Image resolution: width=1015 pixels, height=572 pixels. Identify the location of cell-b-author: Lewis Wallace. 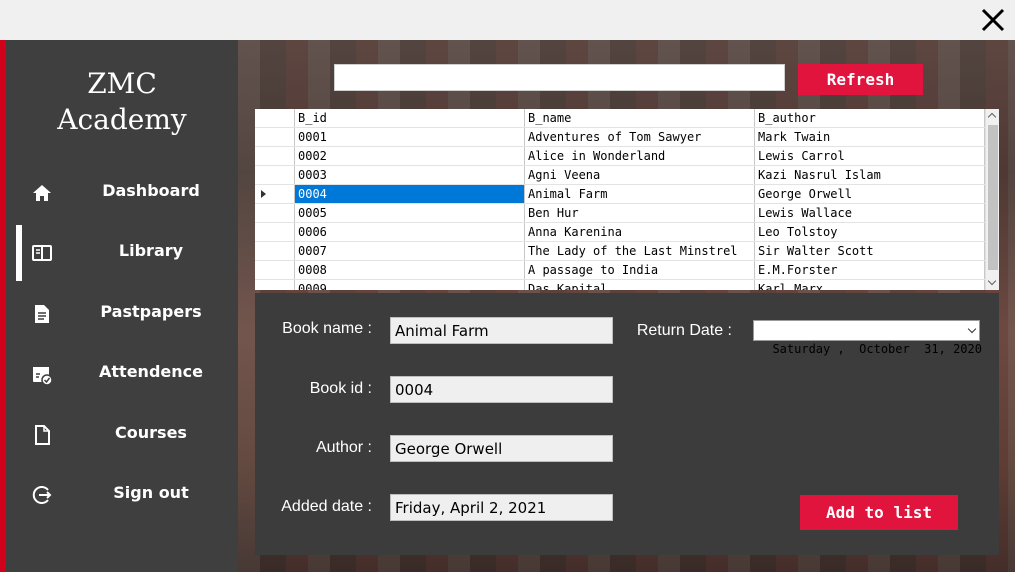
(870, 213).